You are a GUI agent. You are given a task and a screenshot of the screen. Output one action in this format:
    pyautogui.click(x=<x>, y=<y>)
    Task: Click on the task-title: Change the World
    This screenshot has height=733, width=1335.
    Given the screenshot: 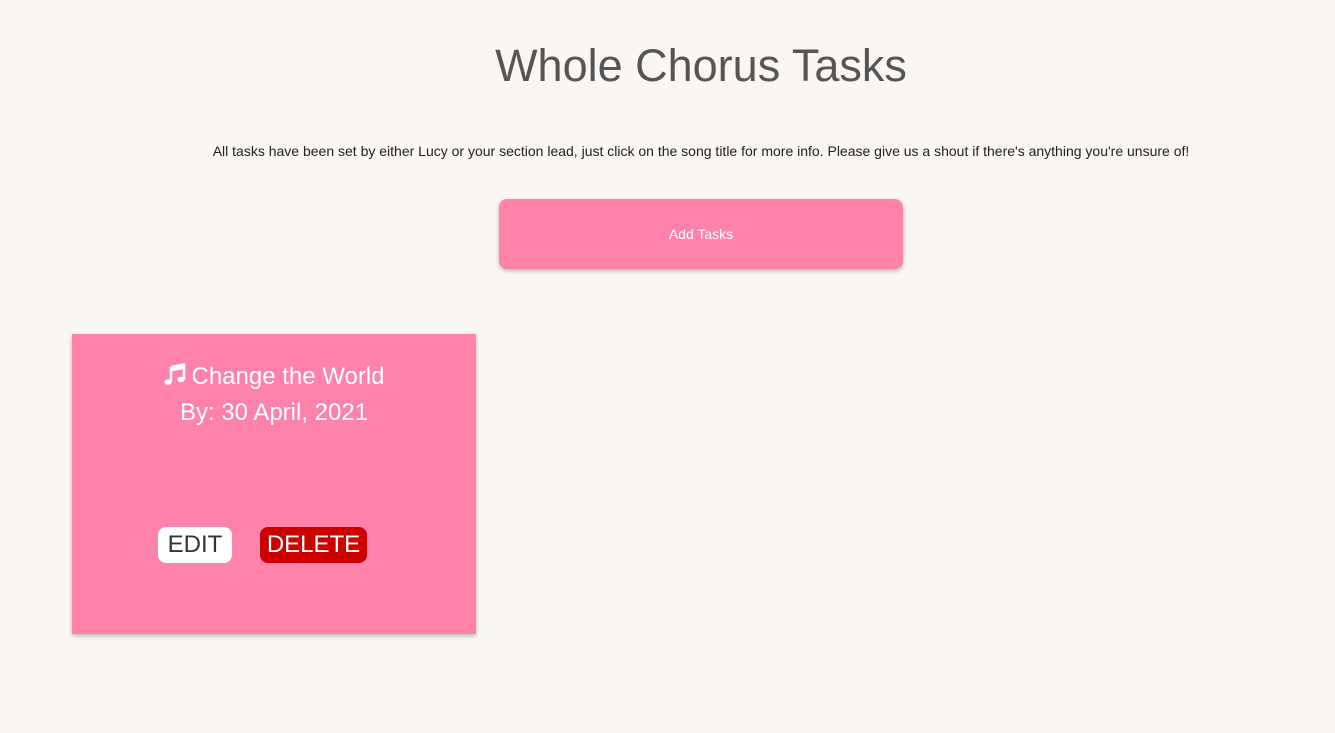 What is the action you would take?
    pyautogui.click(x=288, y=376)
    